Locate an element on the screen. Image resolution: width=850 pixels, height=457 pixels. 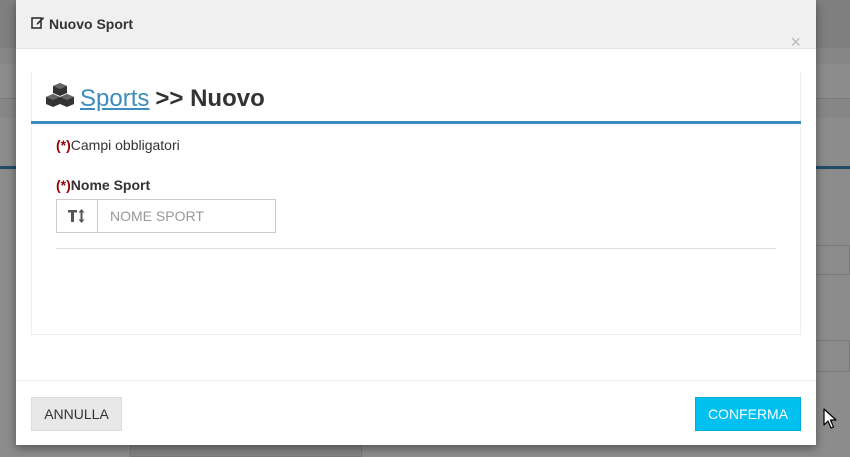
nome-sport-label: (*)Nome Sport is located at coordinates (103, 185).